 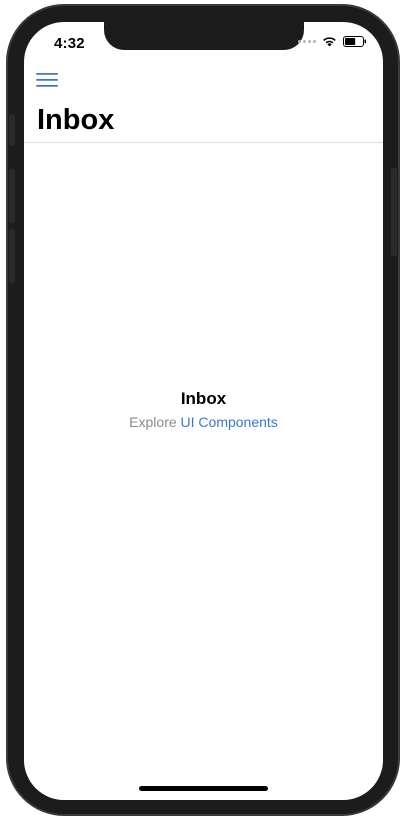 What do you see at coordinates (203, 788) in the screenshot?
I see `home-indicator` at bounding box center [203, 788].